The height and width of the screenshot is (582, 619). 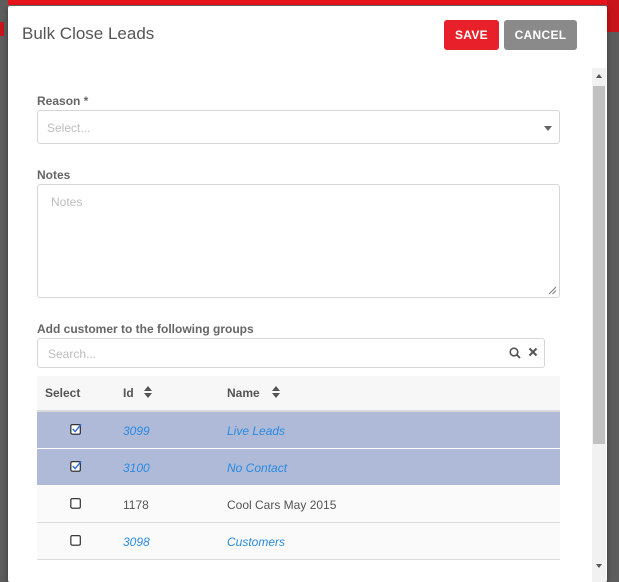 I want to click on cell-id: 3098, so click(x=136, y=542).